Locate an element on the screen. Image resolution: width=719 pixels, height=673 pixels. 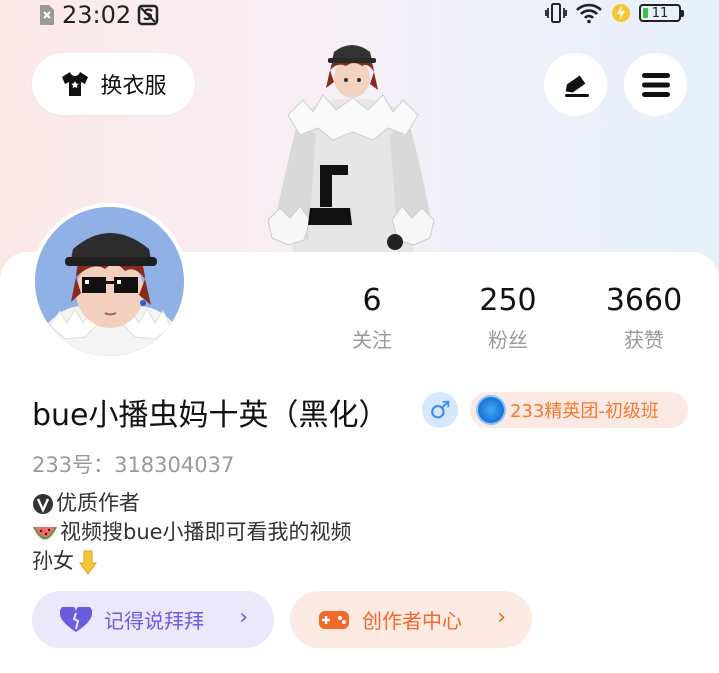
battery-level: 11 is located at coordinates (660, 13).